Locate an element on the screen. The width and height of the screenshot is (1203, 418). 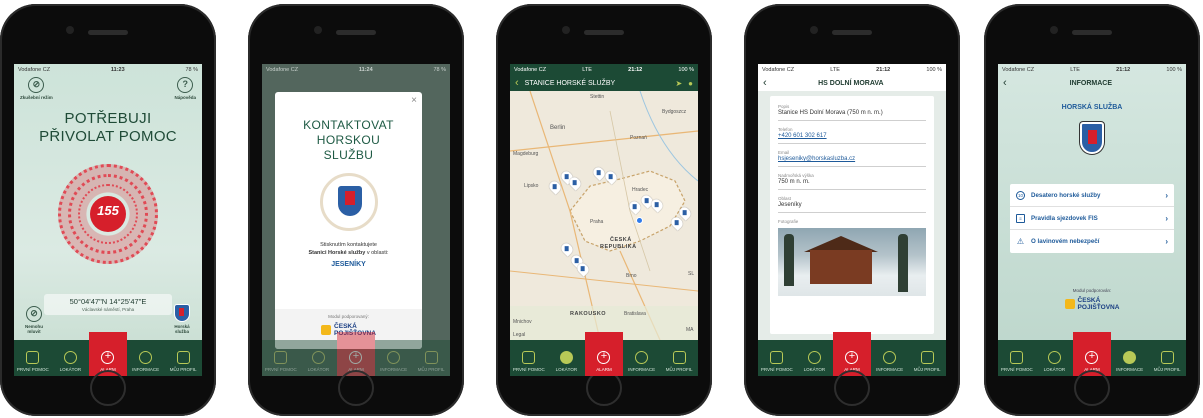
no-speak-icon: ⊘ is located at coordinates (34, 314).